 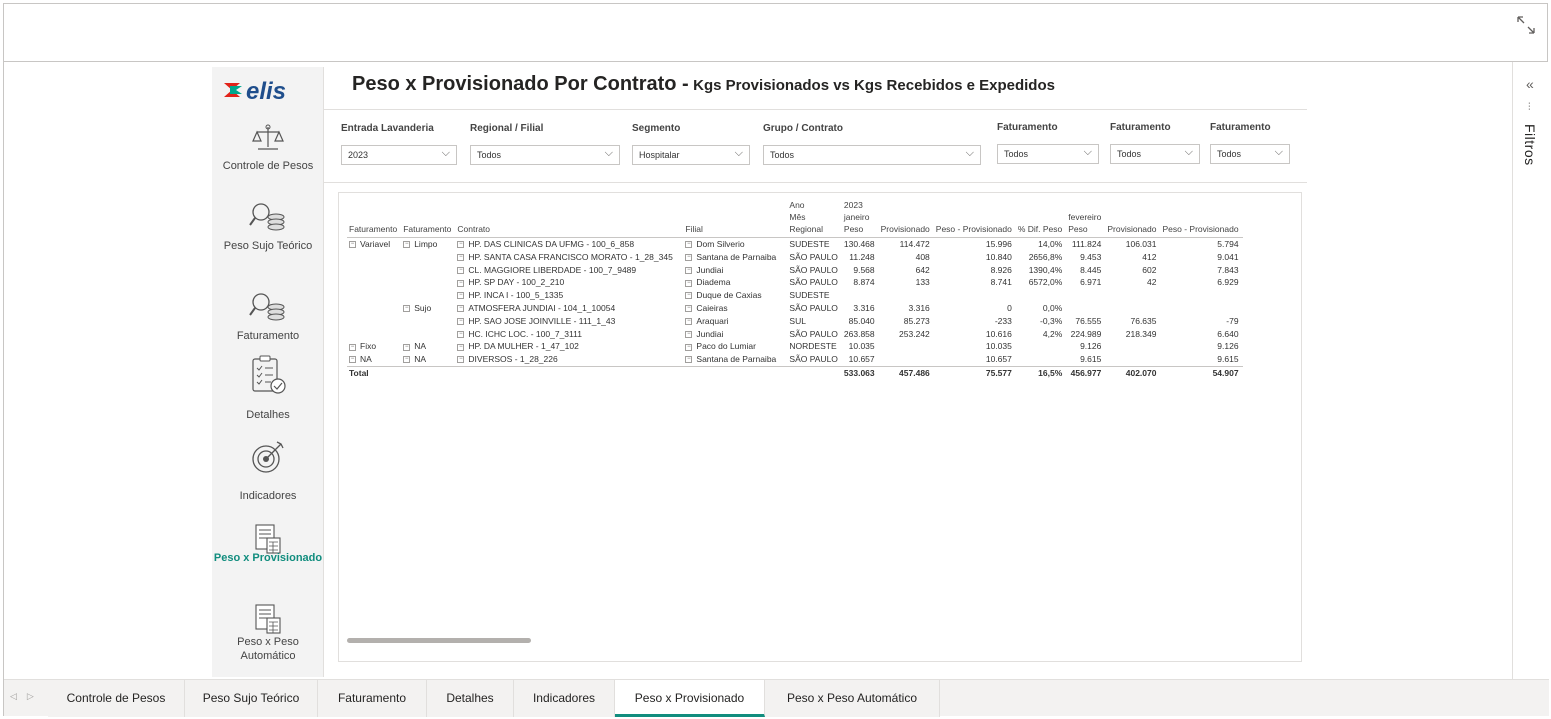 I want to click on nav-faturamento: Faturamento, so click(x=268, y=317).